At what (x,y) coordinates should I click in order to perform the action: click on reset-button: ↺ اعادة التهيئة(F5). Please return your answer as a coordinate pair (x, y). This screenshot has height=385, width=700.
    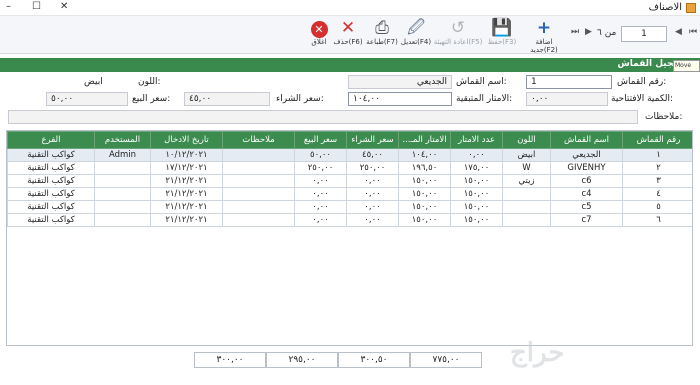
    Looking at the image, I should click on (458, 35).